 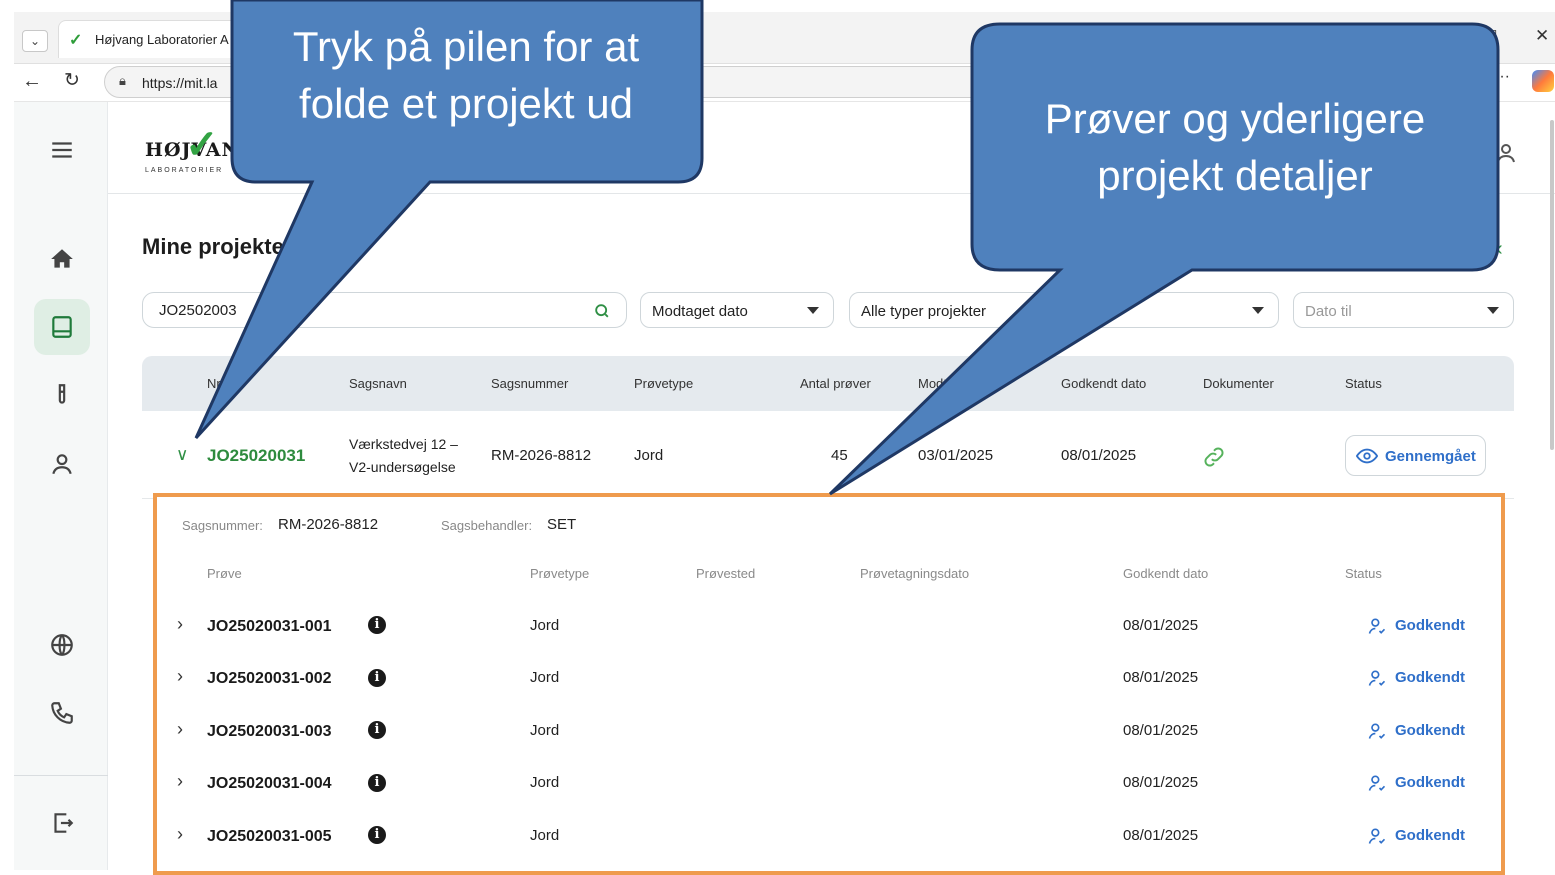 I want to click on sub-th-status: Status, so click(x=1363, y=573).